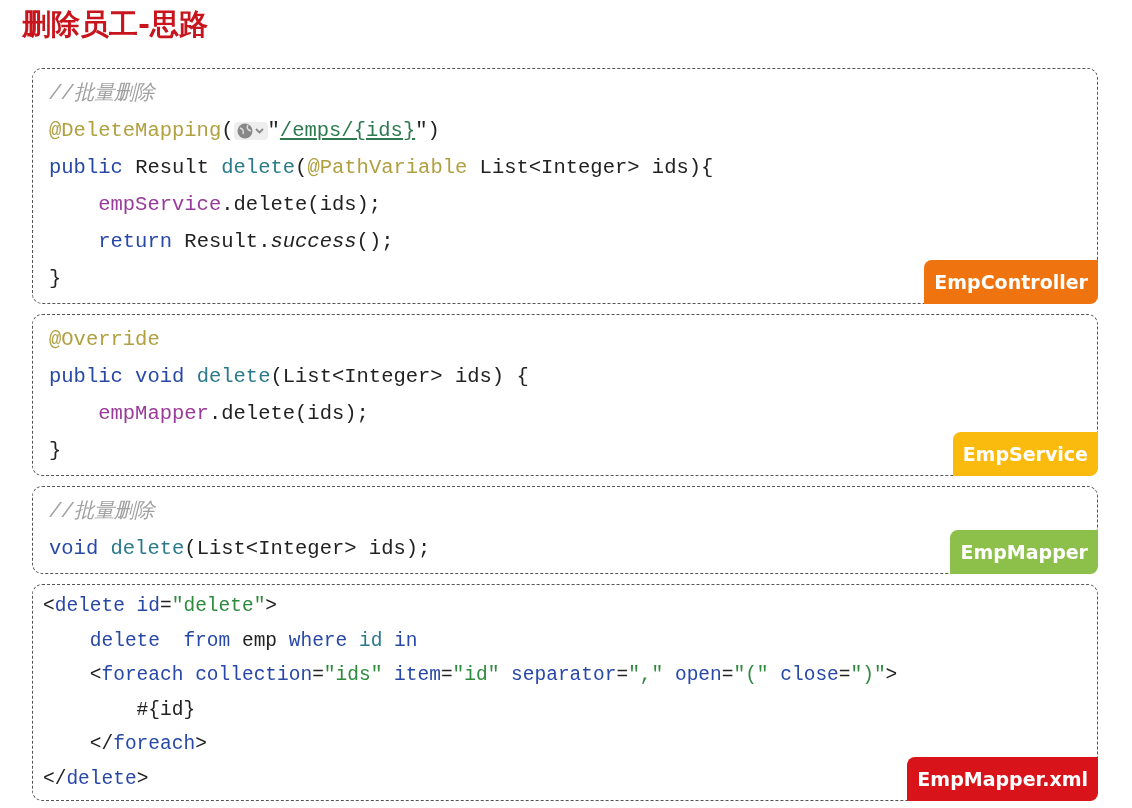 The image size is (1132, 808). What do you see at coordinates (1011, 282) in the screenshot?
I see `file-label: EmpController` at bounding box center [1011, 282].